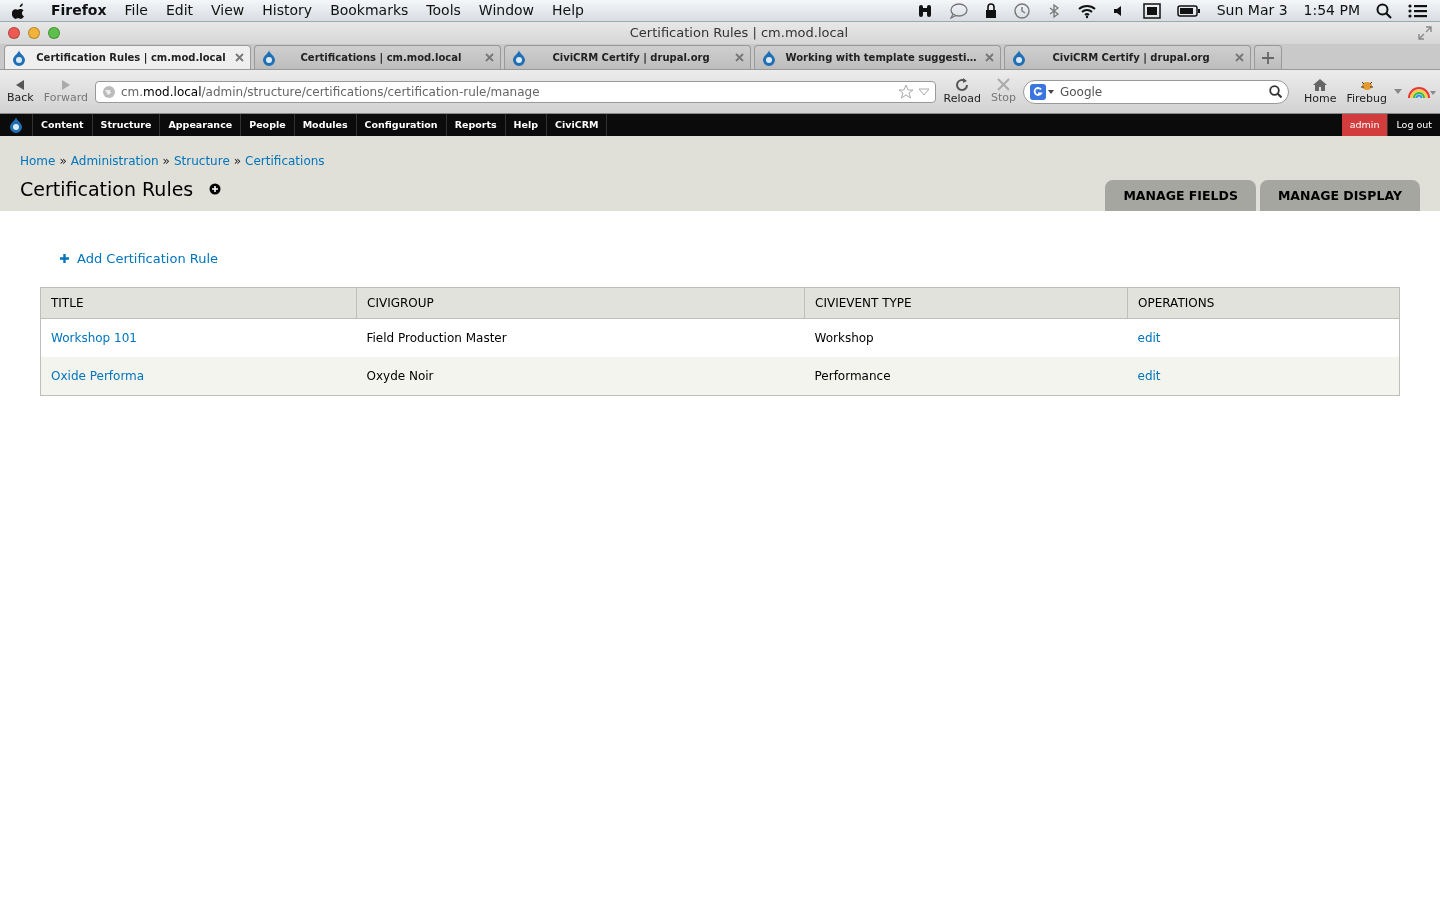  Describe the element at coordinates (962, 84) in the screenshot. I see `reload-icon` at that location.